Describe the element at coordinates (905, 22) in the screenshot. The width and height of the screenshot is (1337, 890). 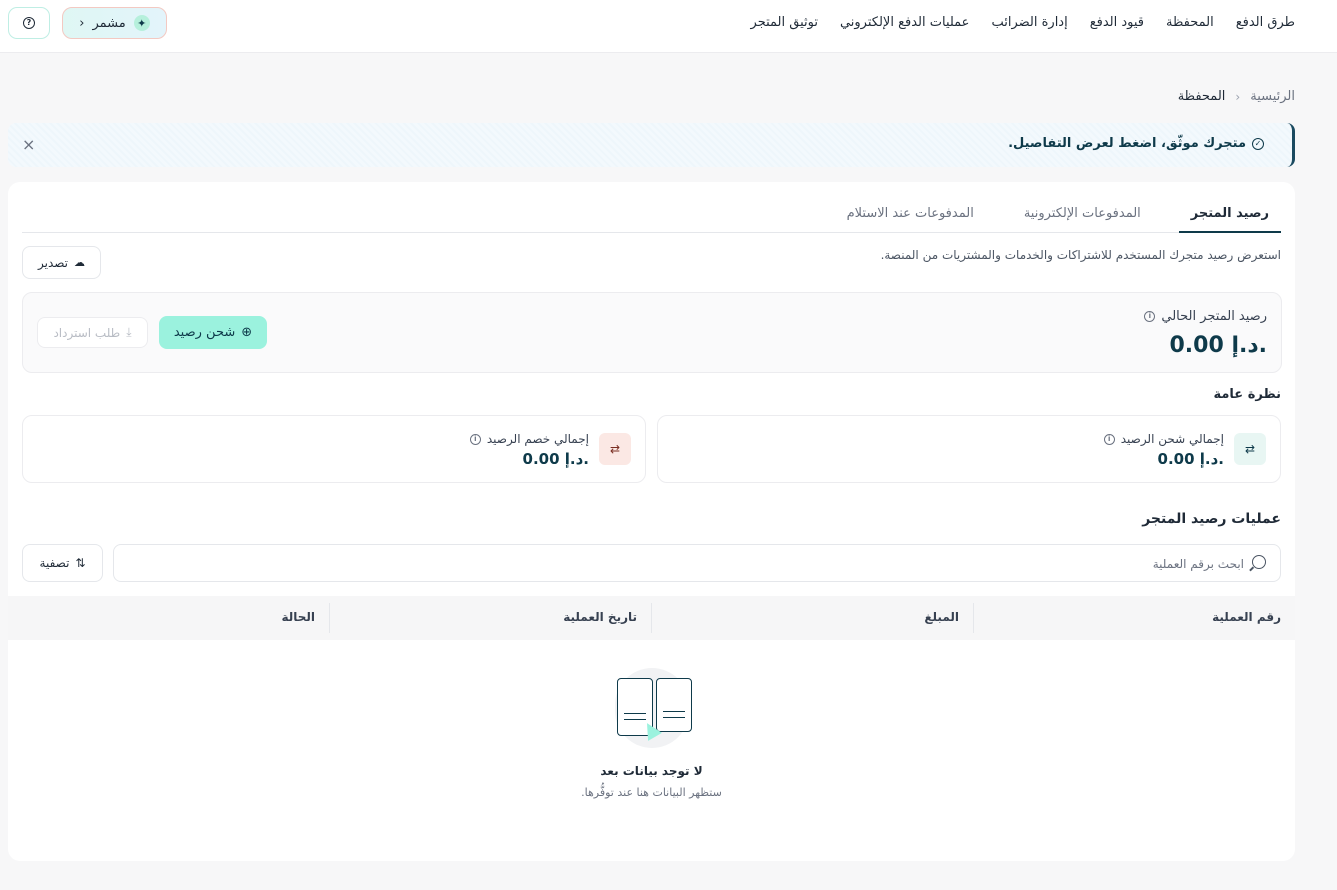
I see `nav-online-payments: عمليات الدفع الإلكتروني` at that location.